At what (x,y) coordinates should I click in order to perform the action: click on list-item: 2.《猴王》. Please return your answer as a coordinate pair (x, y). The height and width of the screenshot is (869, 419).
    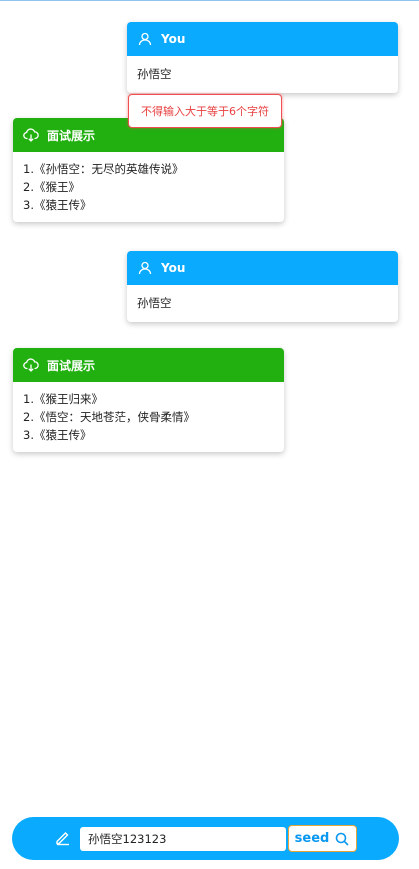
    Looking at the image, I should click on (51, 187).